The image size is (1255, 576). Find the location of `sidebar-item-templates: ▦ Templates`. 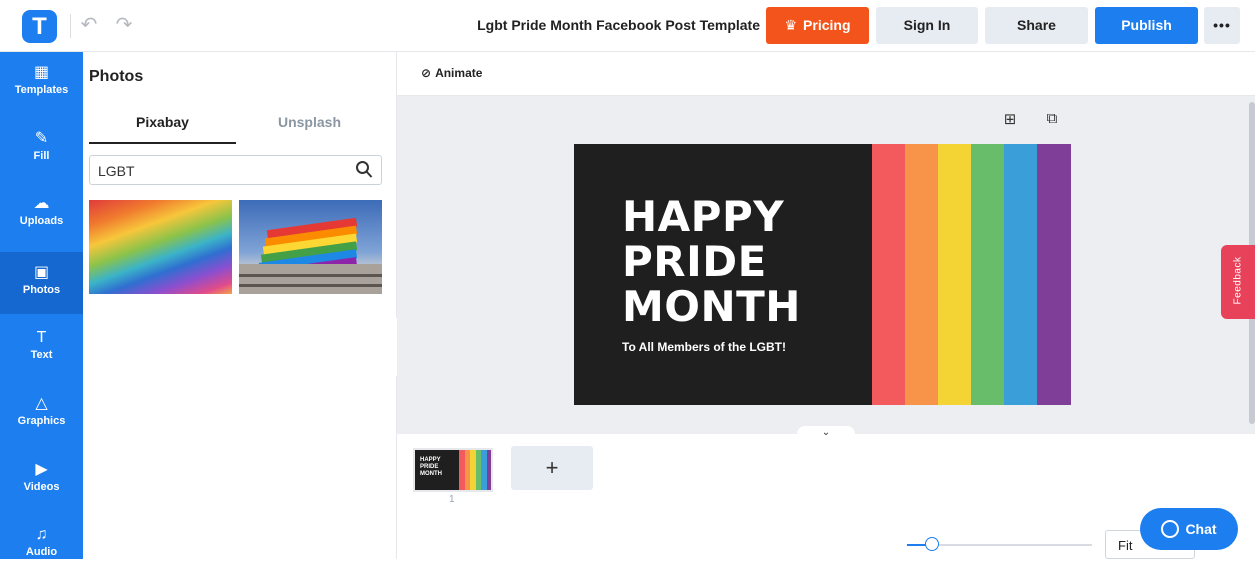

sidebar-item-templates: ▦ Templates is located at coordinates (41, 83).